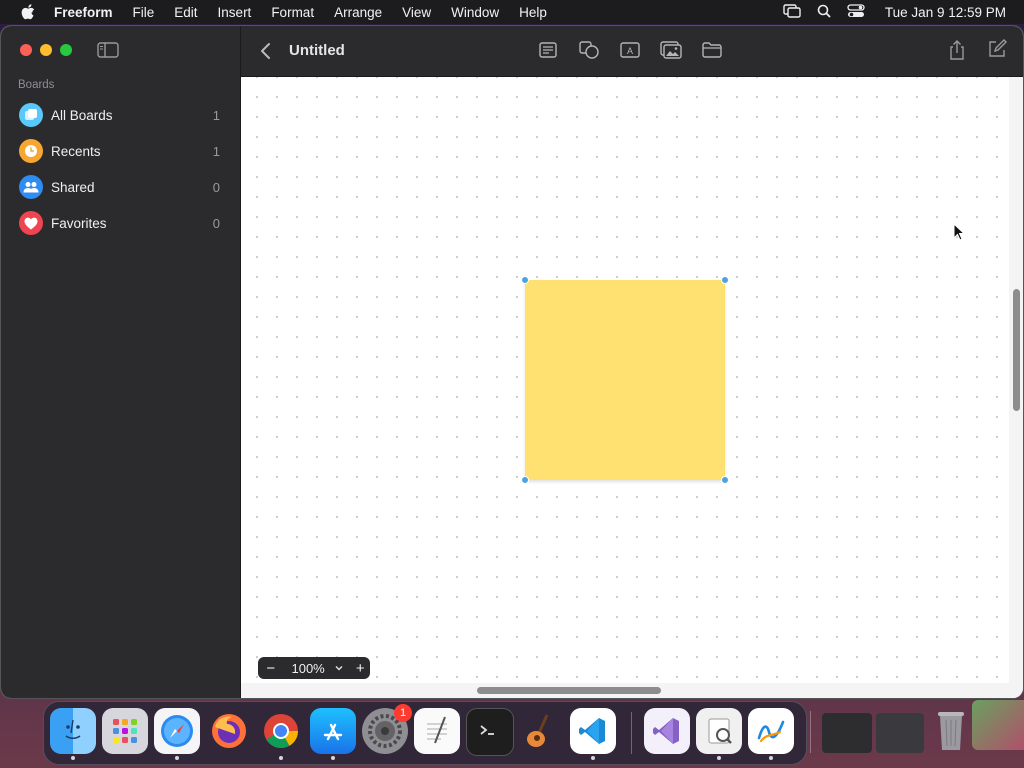 This screenshot has width=1024, height=768. I want to click on sidebar-item-favorites: Favorites 0, so click(120, 223).